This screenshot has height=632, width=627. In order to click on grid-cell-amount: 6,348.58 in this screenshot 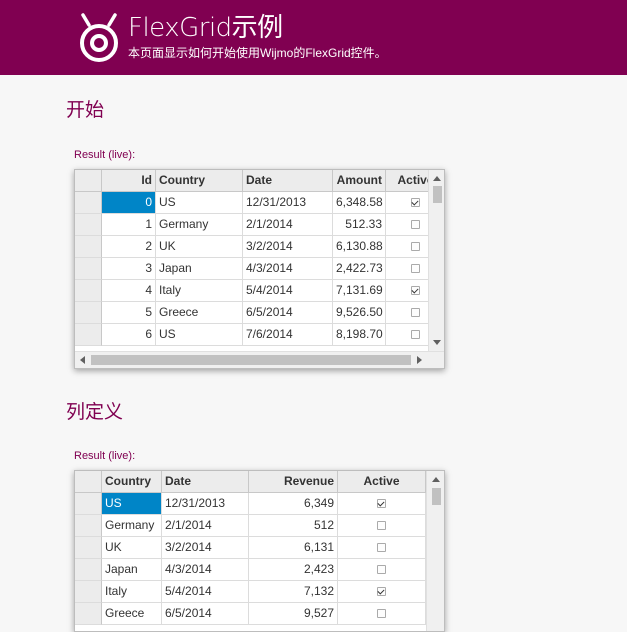, I will do `click(359, 203)`.